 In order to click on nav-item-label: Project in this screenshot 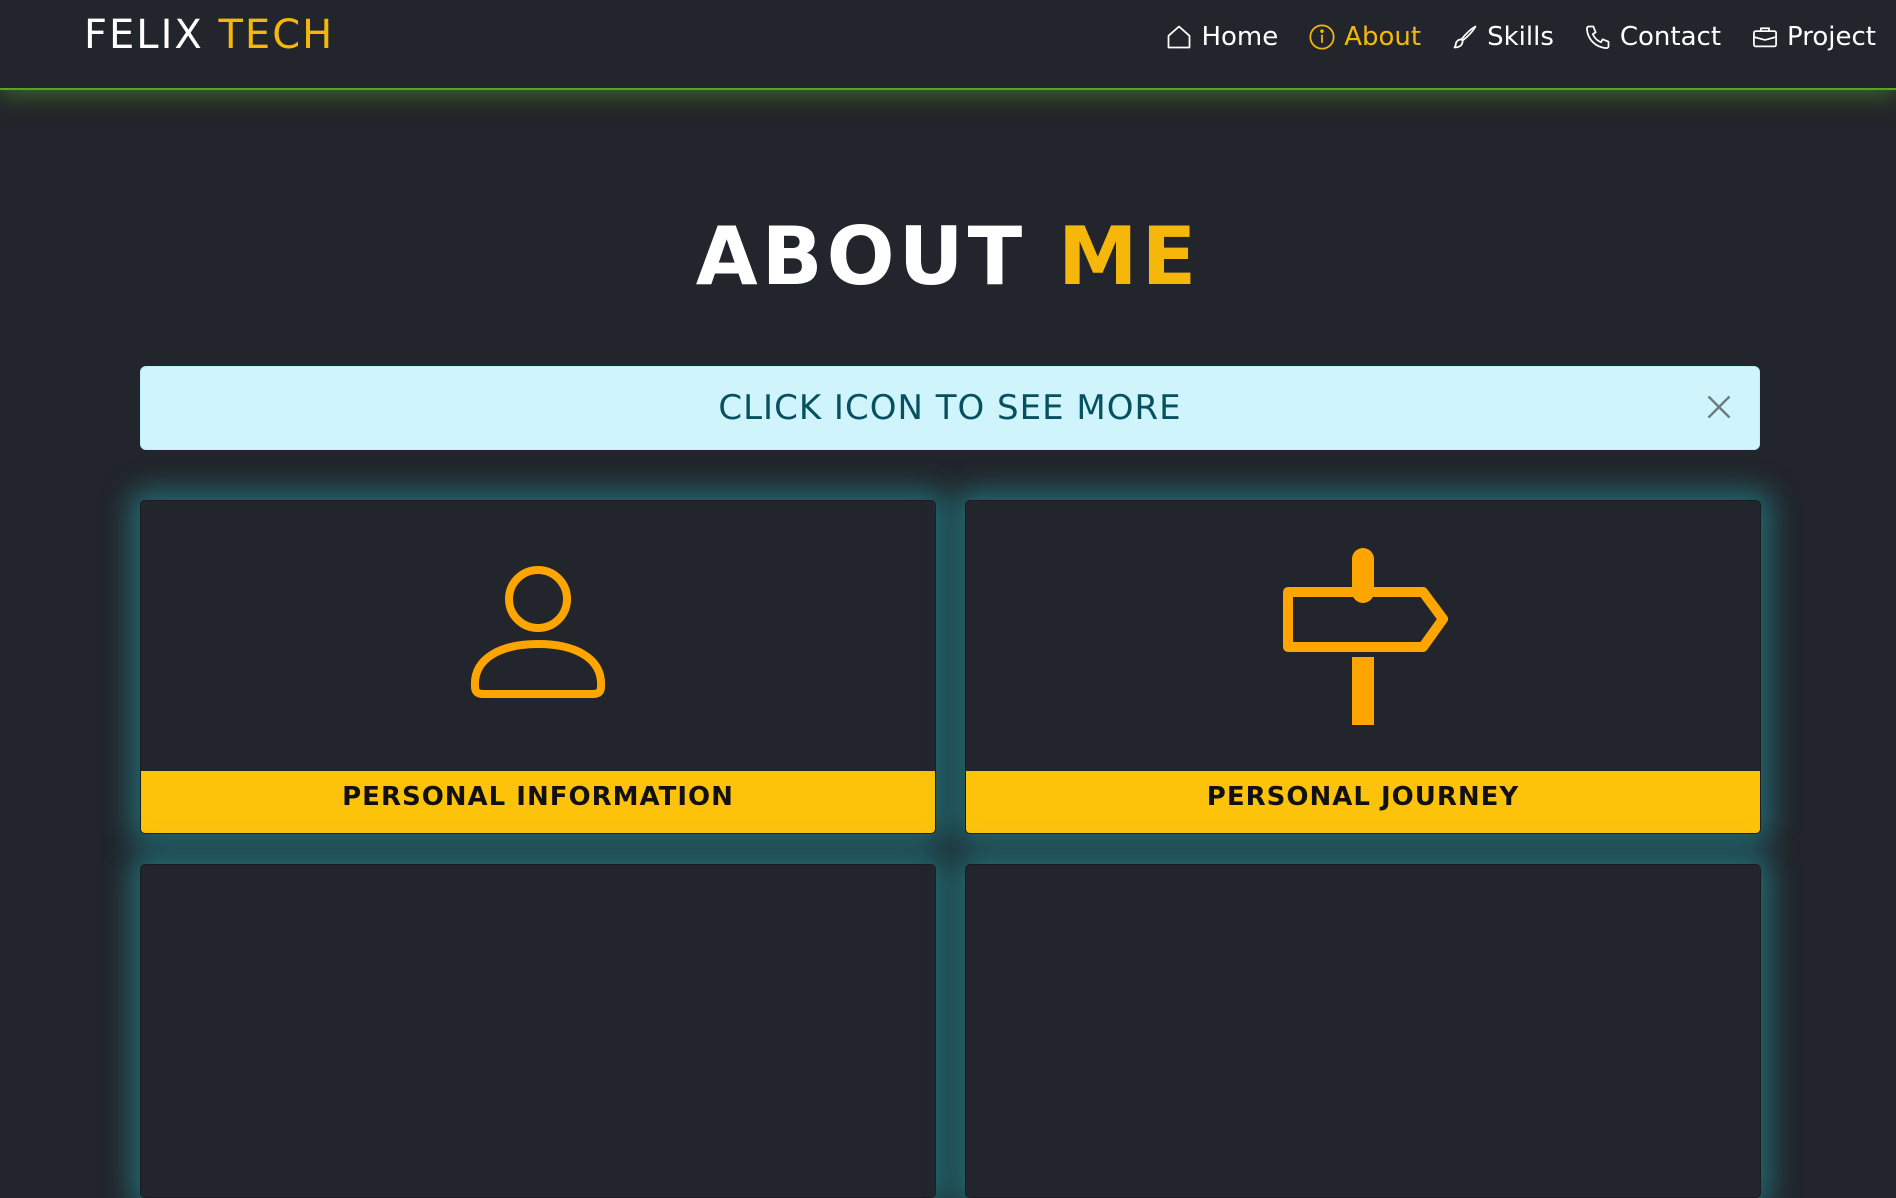, I will do `click(1831, 37)`.